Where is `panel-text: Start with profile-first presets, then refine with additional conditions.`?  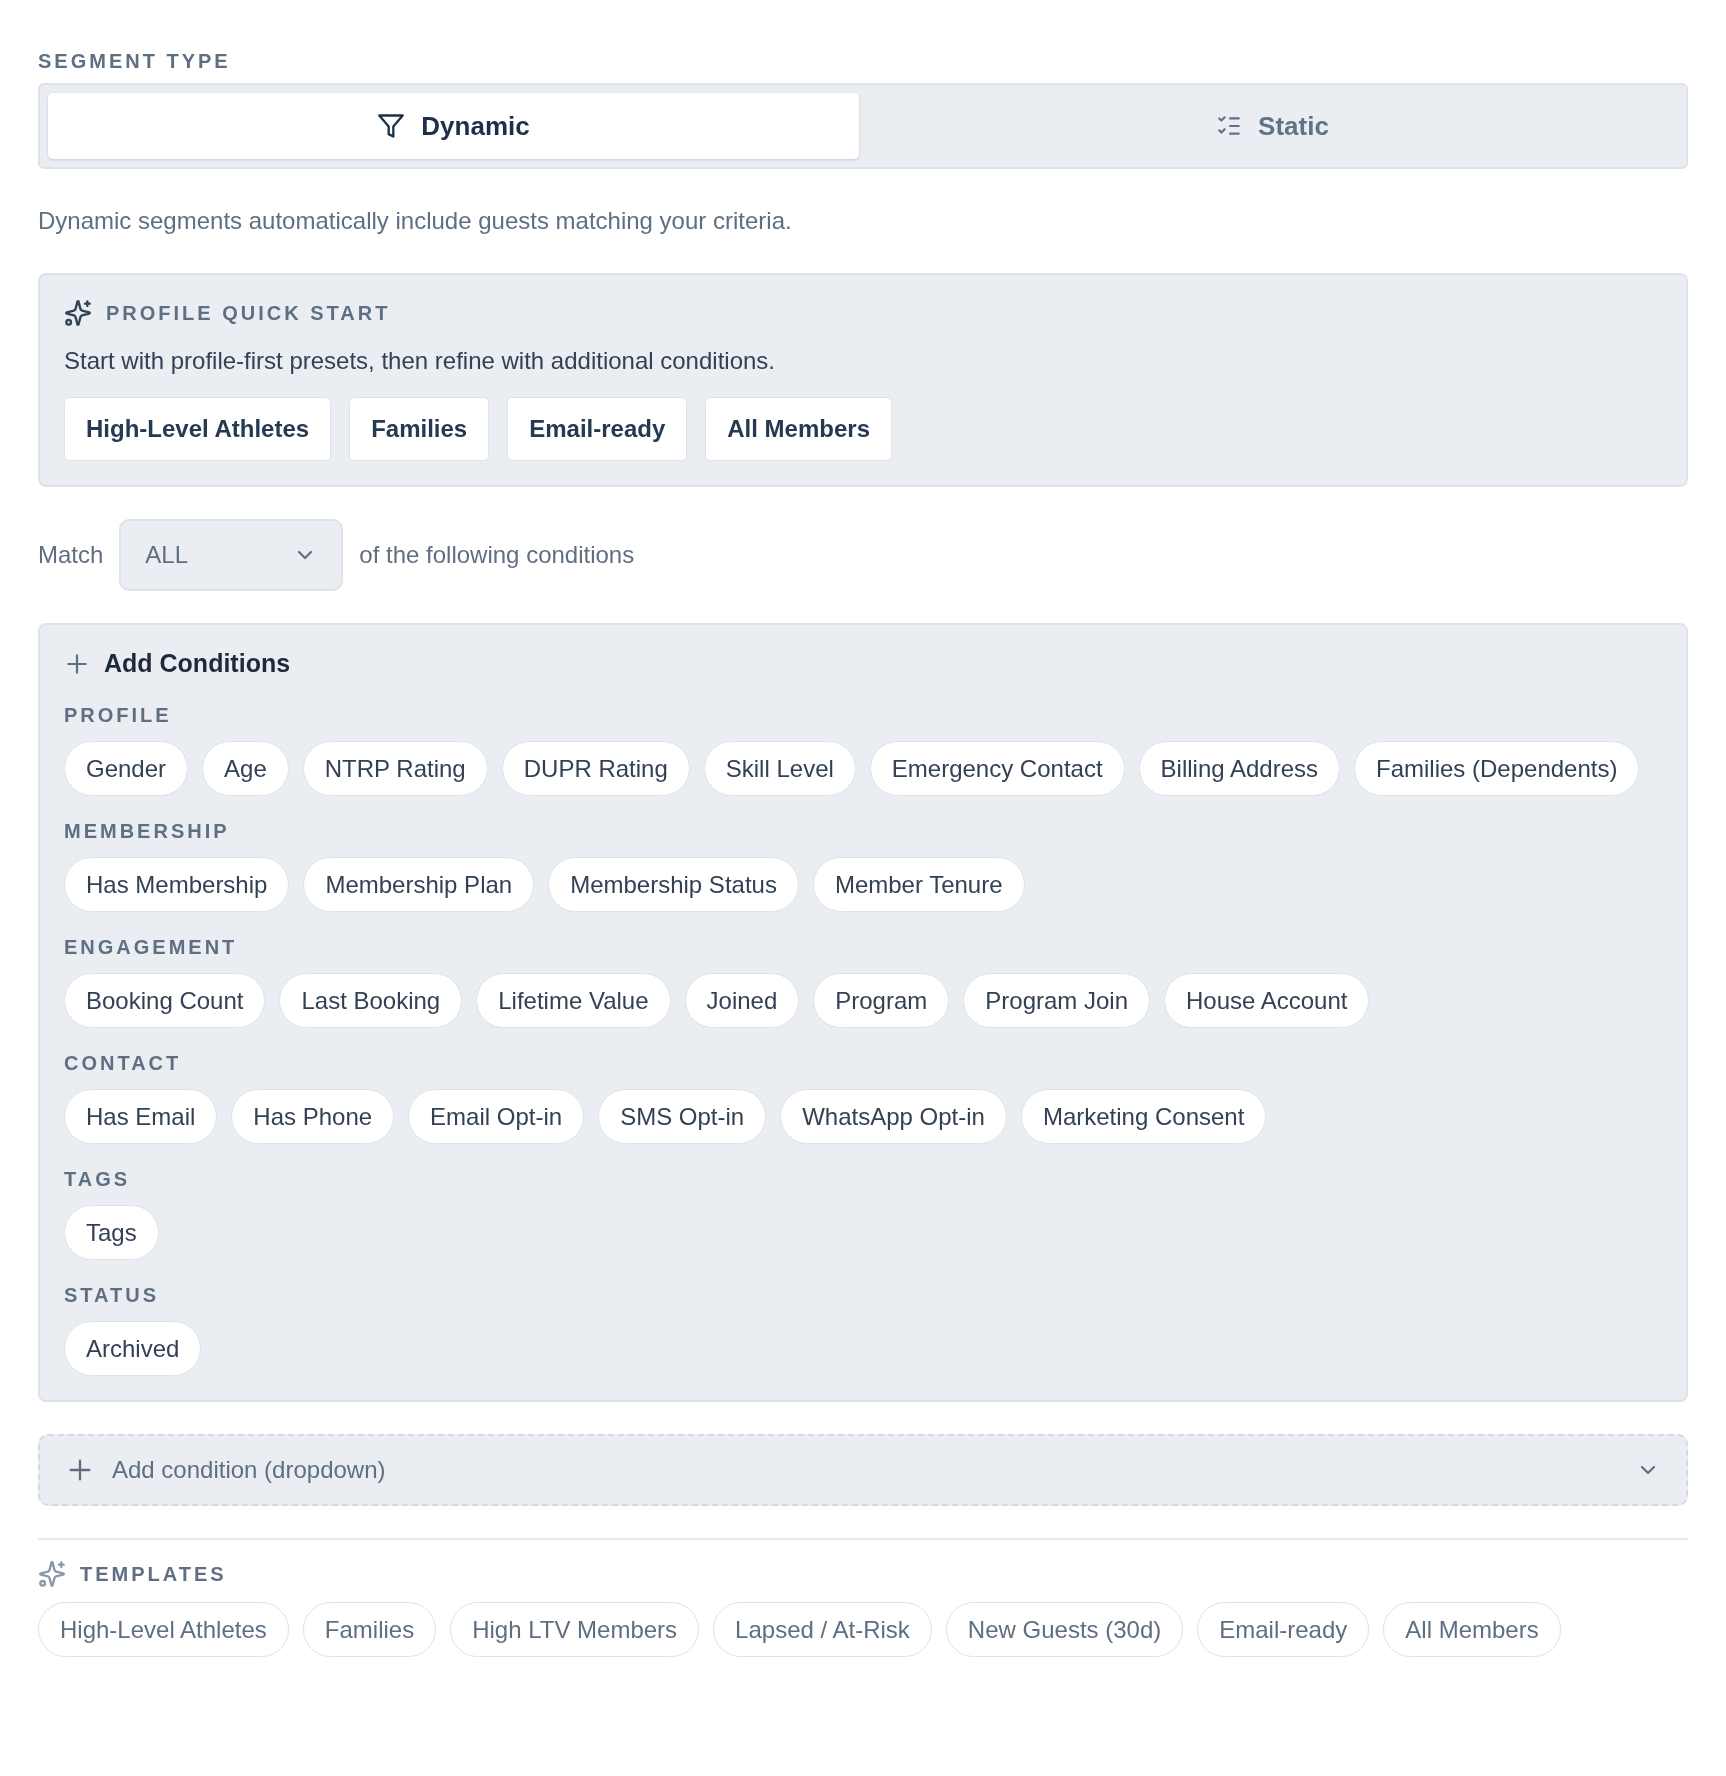 panel-text: Start with profile-first presets, then refine with additional conditions. is located at coordinates (420, 361).